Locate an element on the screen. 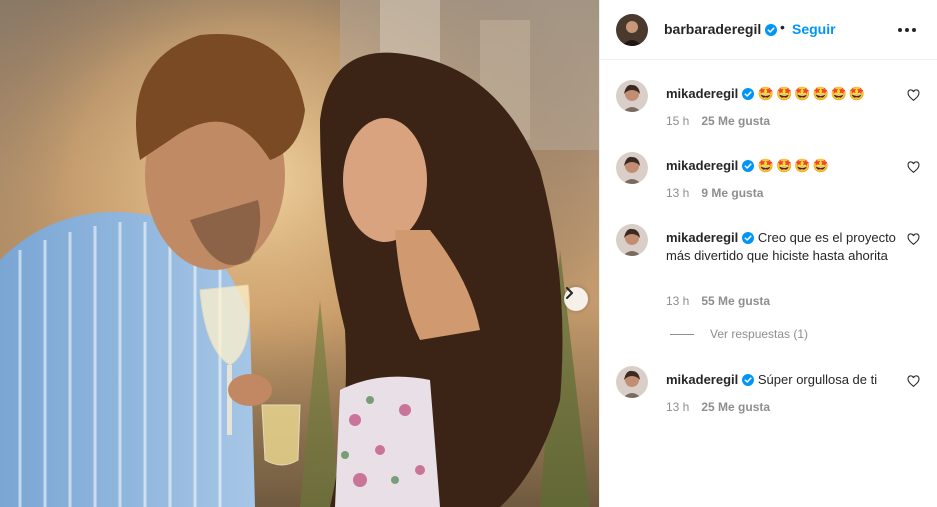 The width and height of the screenshot is (937, 507). comment-time: 15 h is located at coordinates (677, 121).